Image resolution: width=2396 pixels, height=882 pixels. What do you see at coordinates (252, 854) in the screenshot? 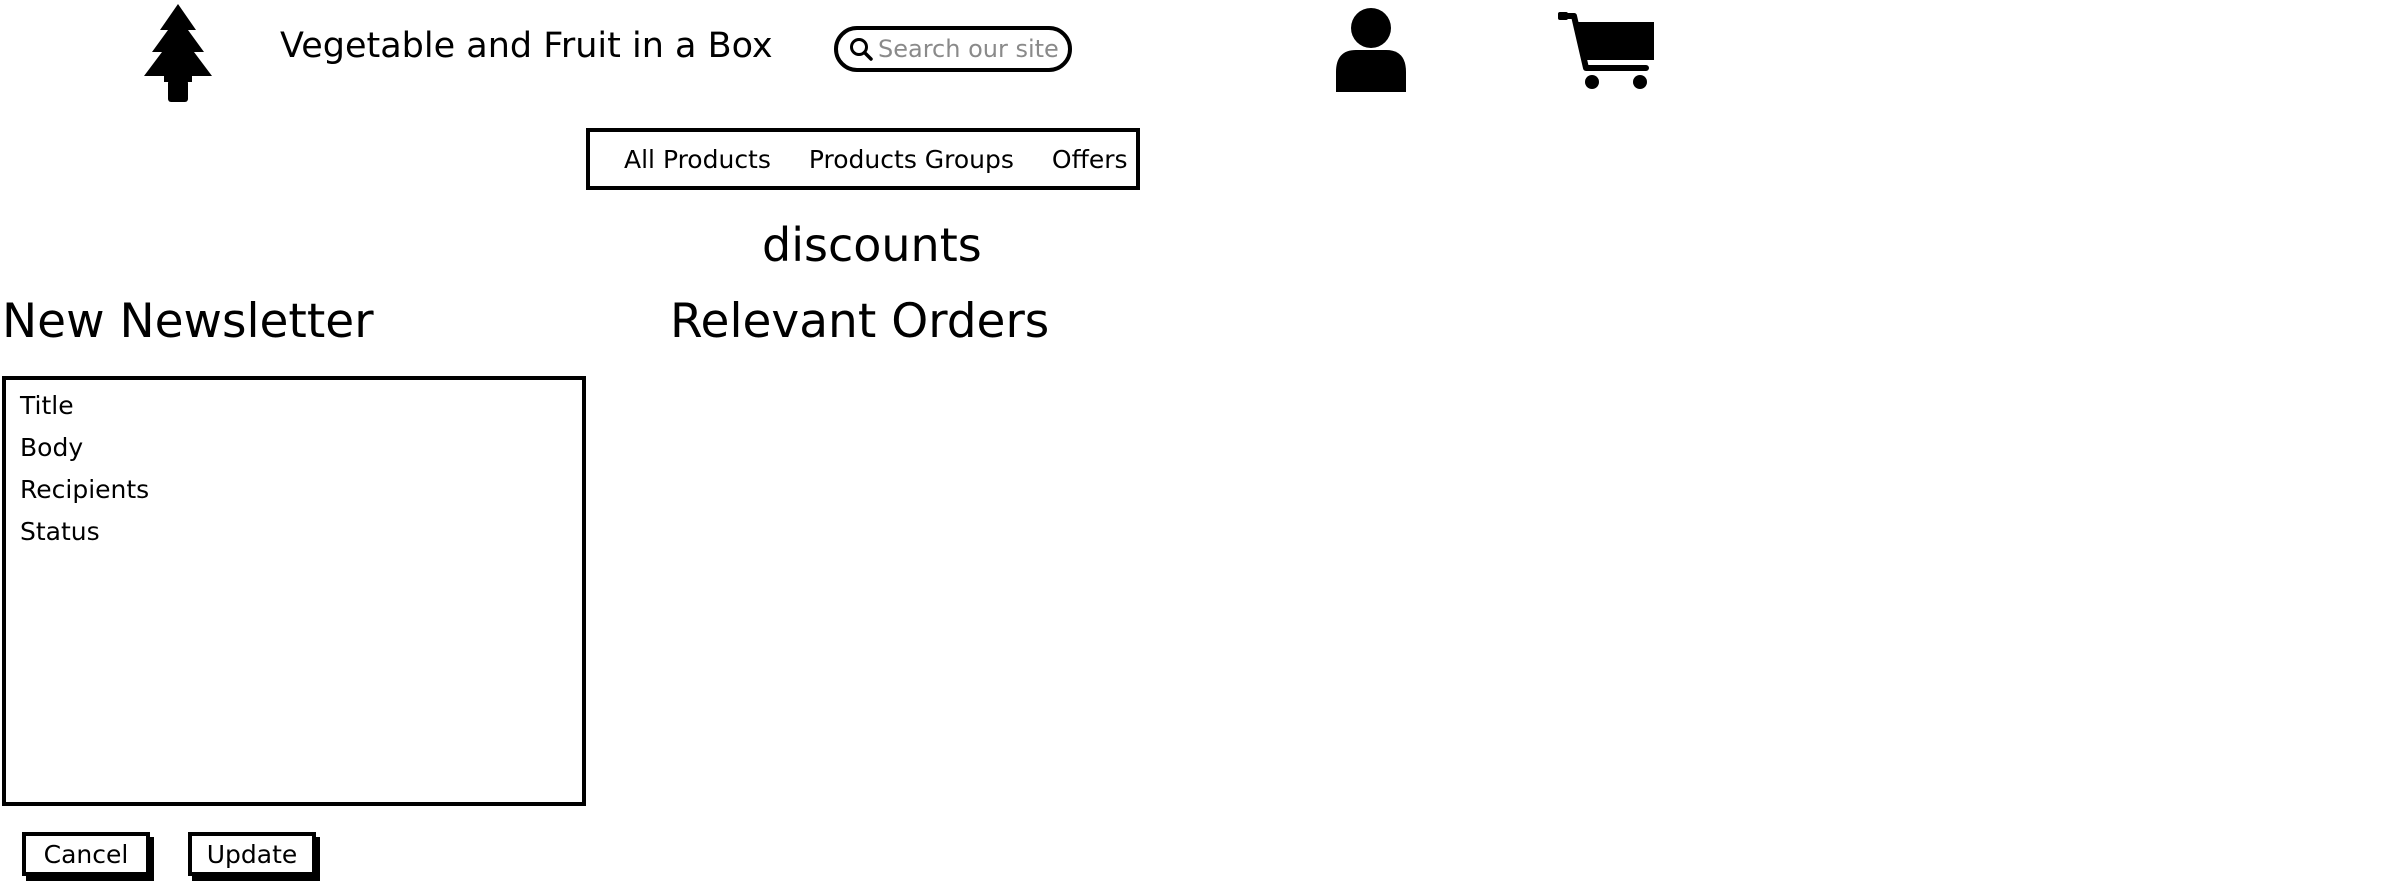
I see `update-button: Update` at bounding box center [252, 854].